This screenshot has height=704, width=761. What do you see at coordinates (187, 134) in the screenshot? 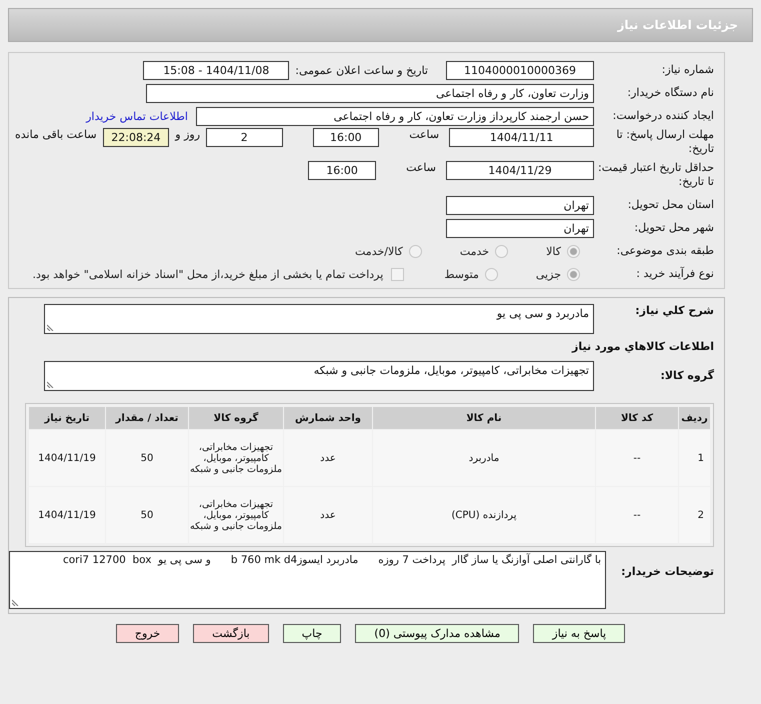
I see `field-label: روز و` at bounding box center [187, 134].